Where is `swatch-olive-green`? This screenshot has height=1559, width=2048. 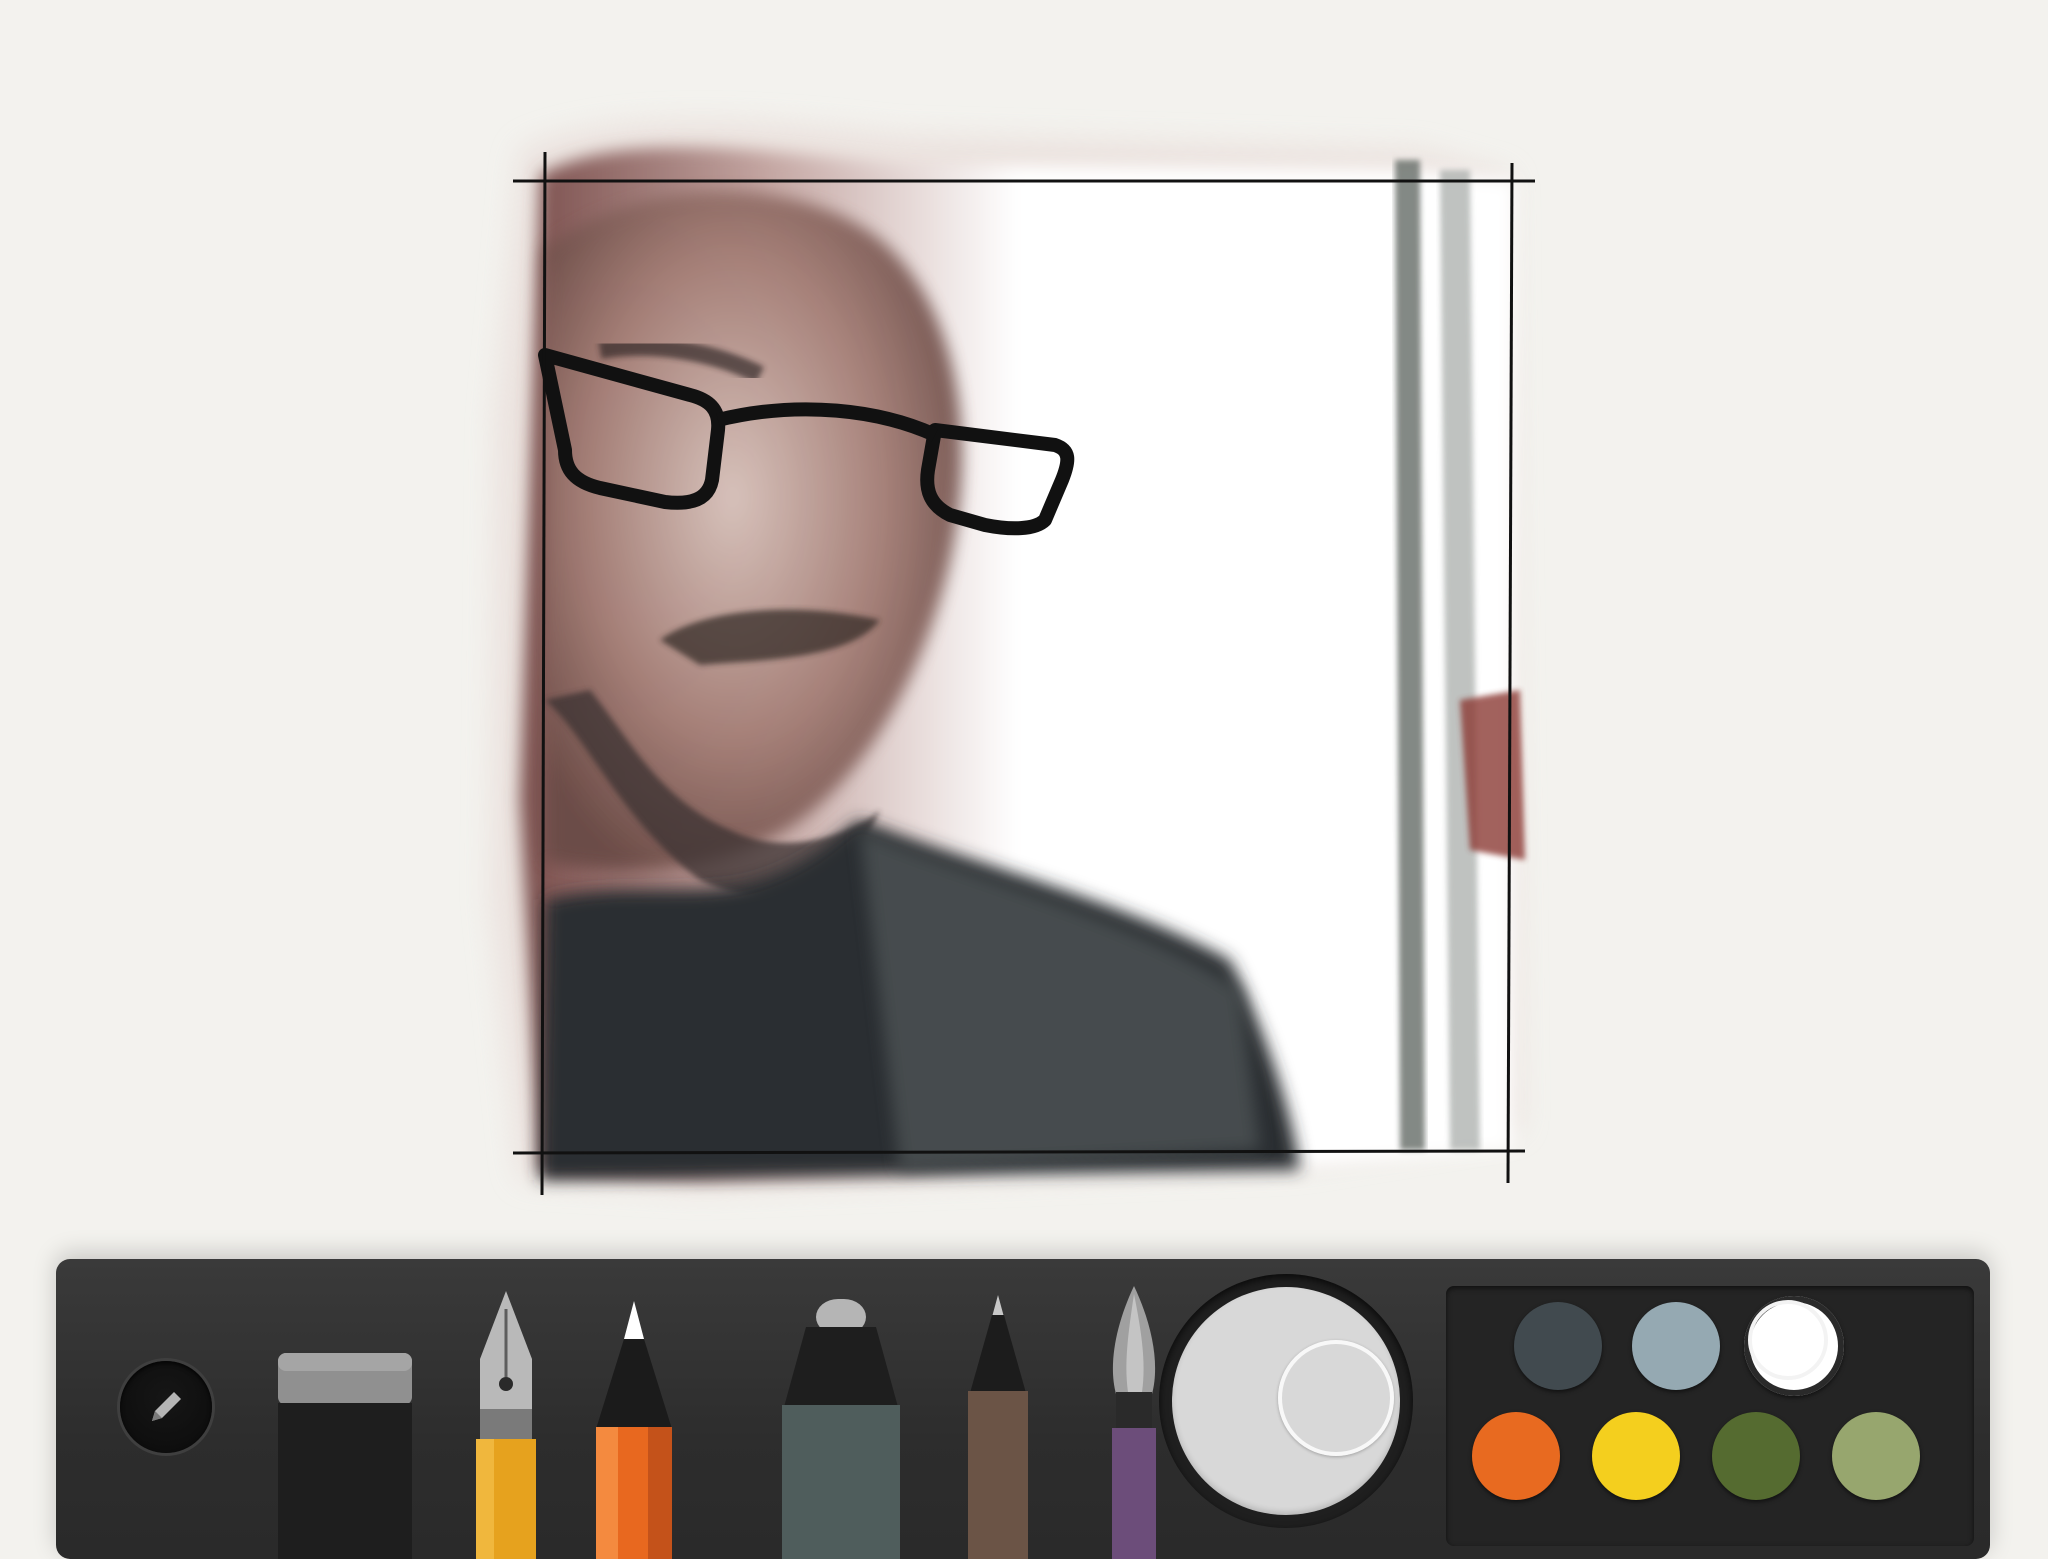
swatch-olive-green is located at coordinates (1756, 1456).